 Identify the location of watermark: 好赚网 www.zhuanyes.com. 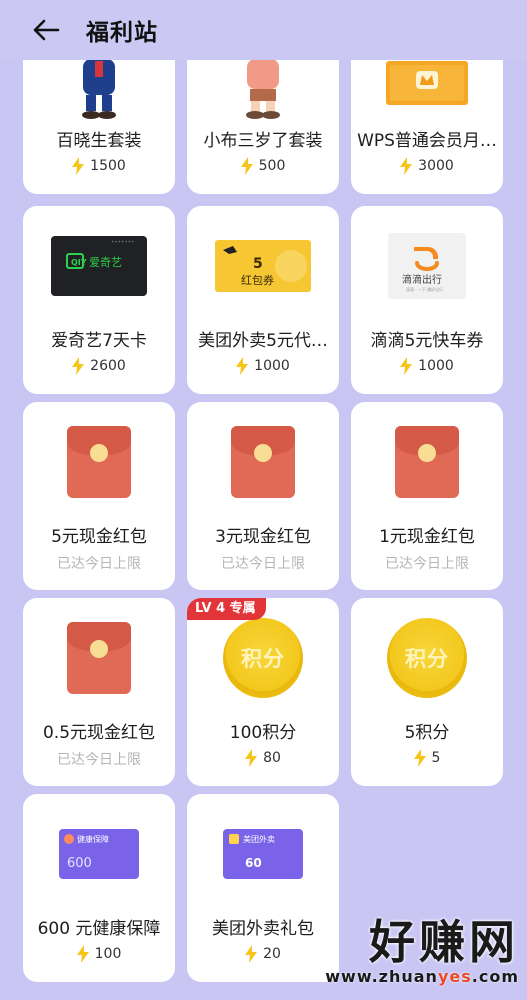
(422, 951).